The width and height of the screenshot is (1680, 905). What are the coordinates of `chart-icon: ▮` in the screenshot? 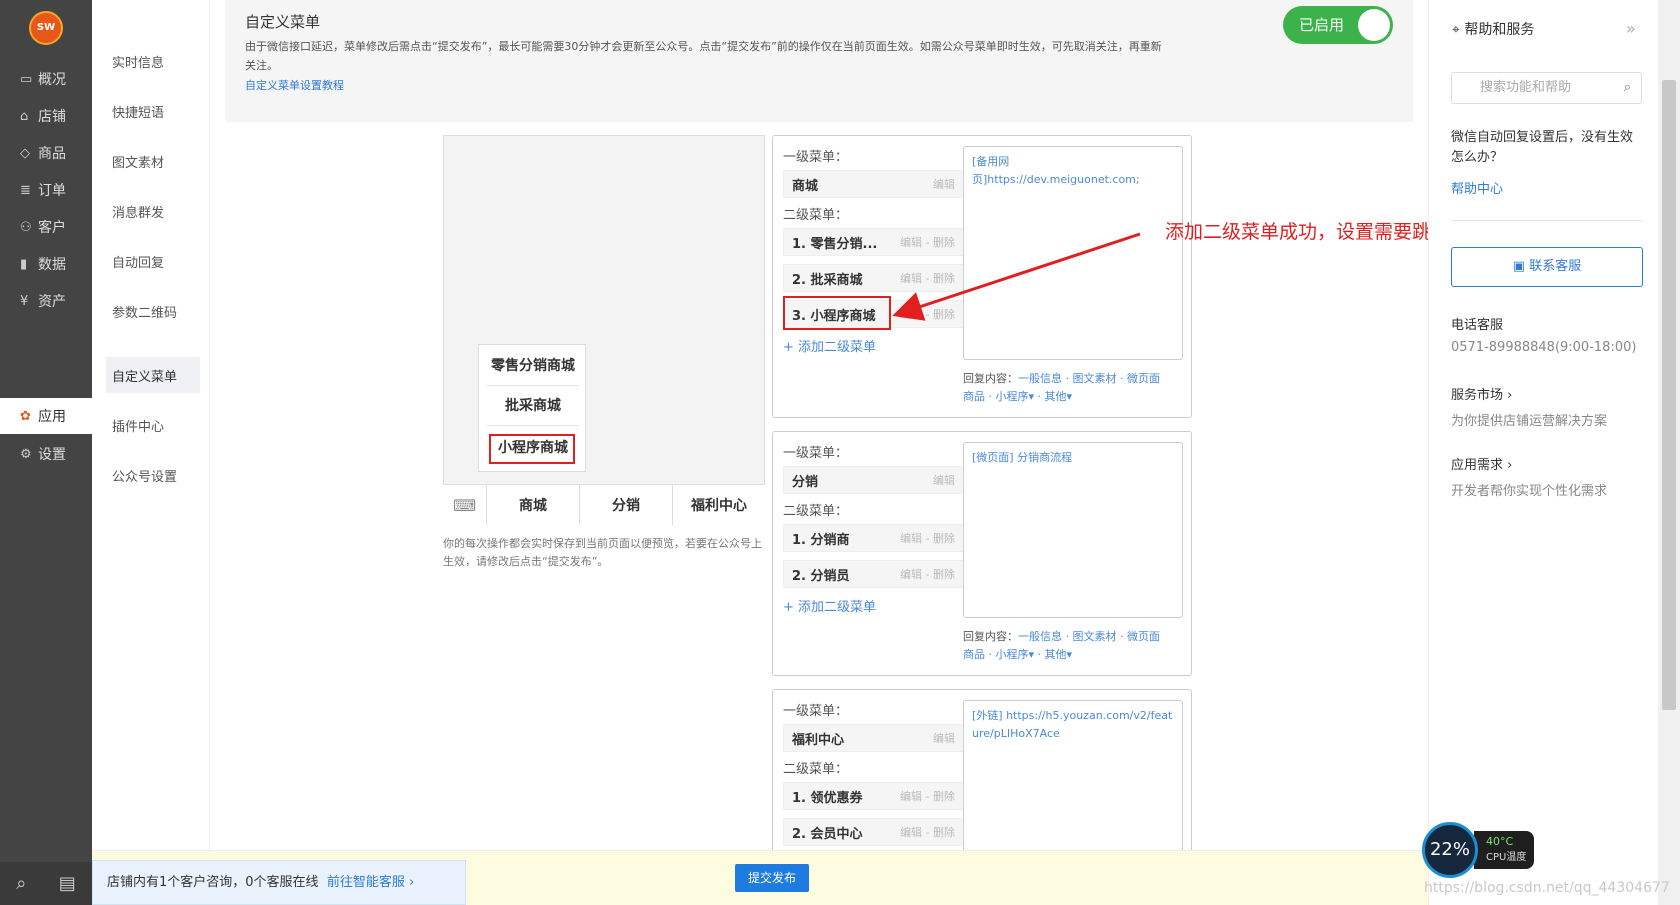 It's located at (24, 264).